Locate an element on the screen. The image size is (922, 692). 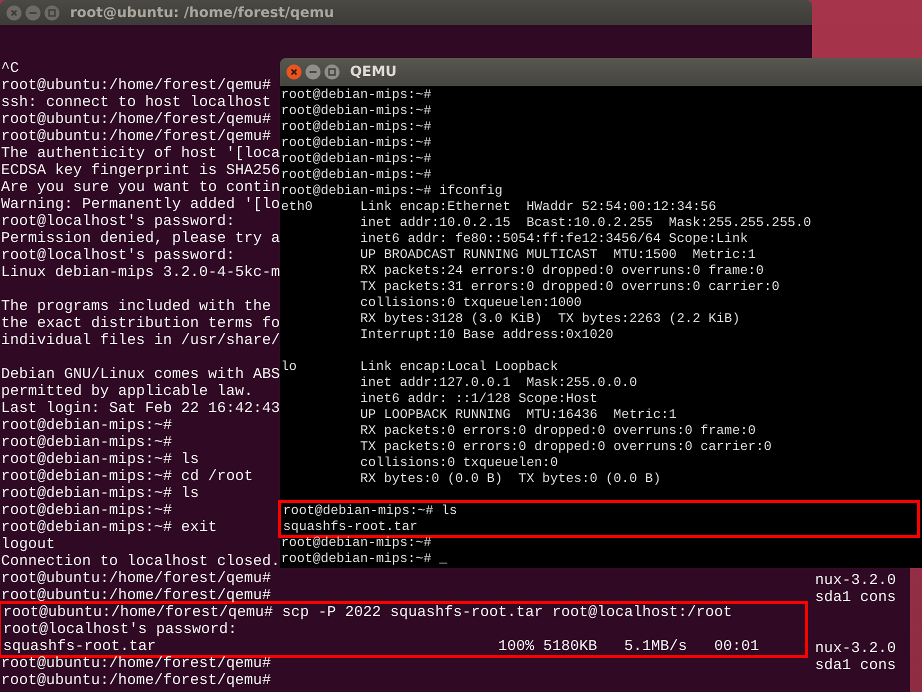
terminal-line: RX bytes:0 (0.0 B) TX bytes:0 (0.0 B) is located at coordinates (510, 479).